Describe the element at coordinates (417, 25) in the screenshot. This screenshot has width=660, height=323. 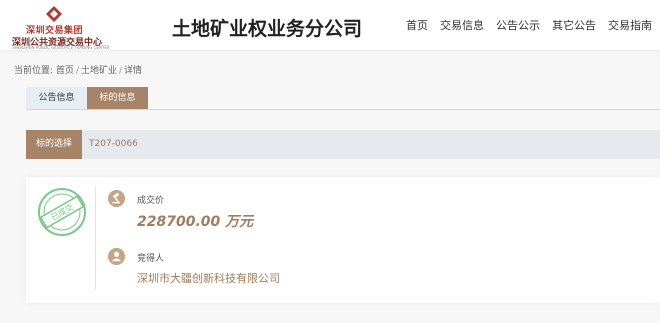
I see `nav-item-home: 首页` at that location.